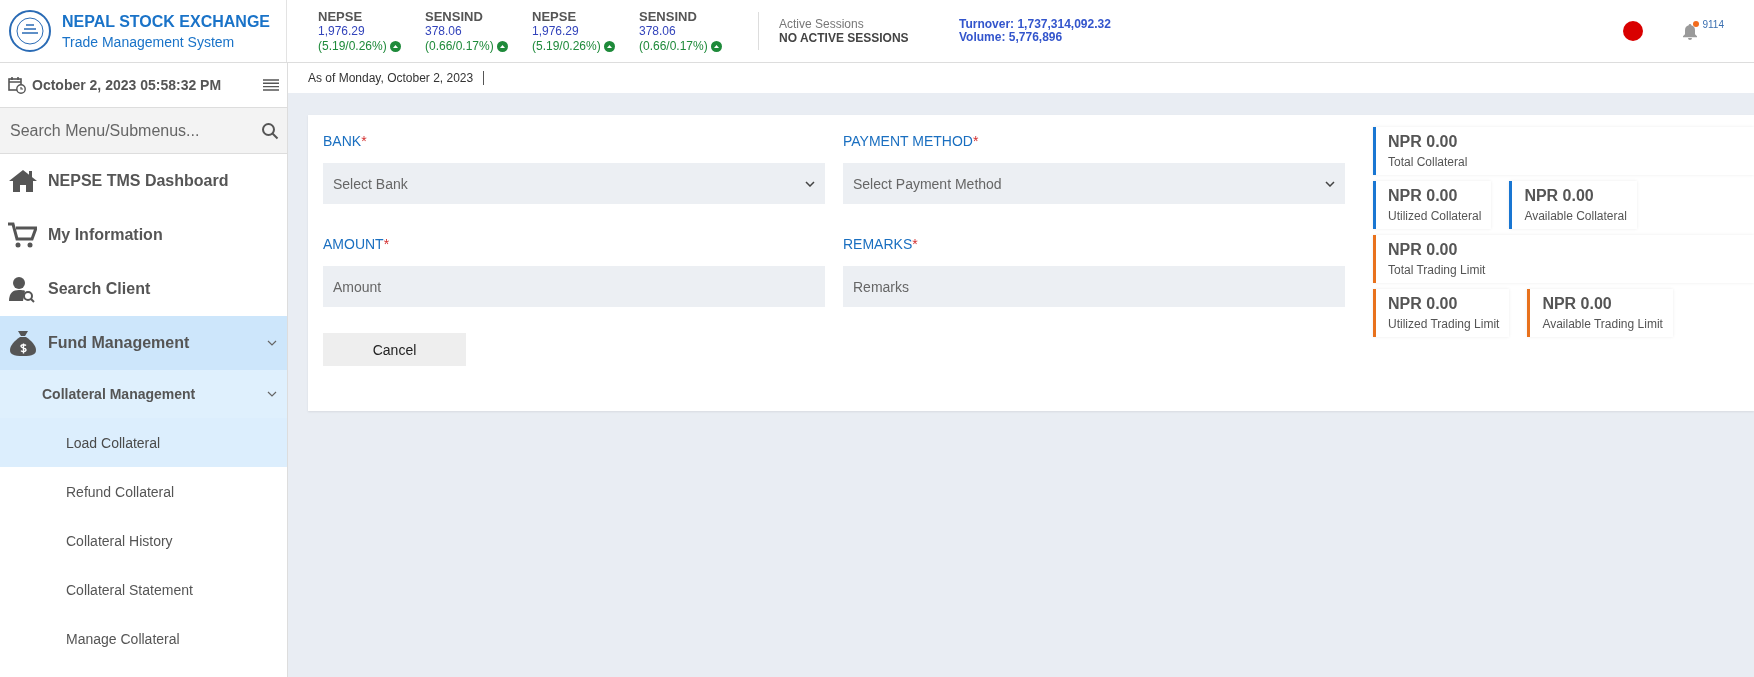 This screenshot has height=677, width=1754. What do you see at coordinates (1690, 31) in the screenshot?
I see `bell-icon` at bounding box center [1690, 31].